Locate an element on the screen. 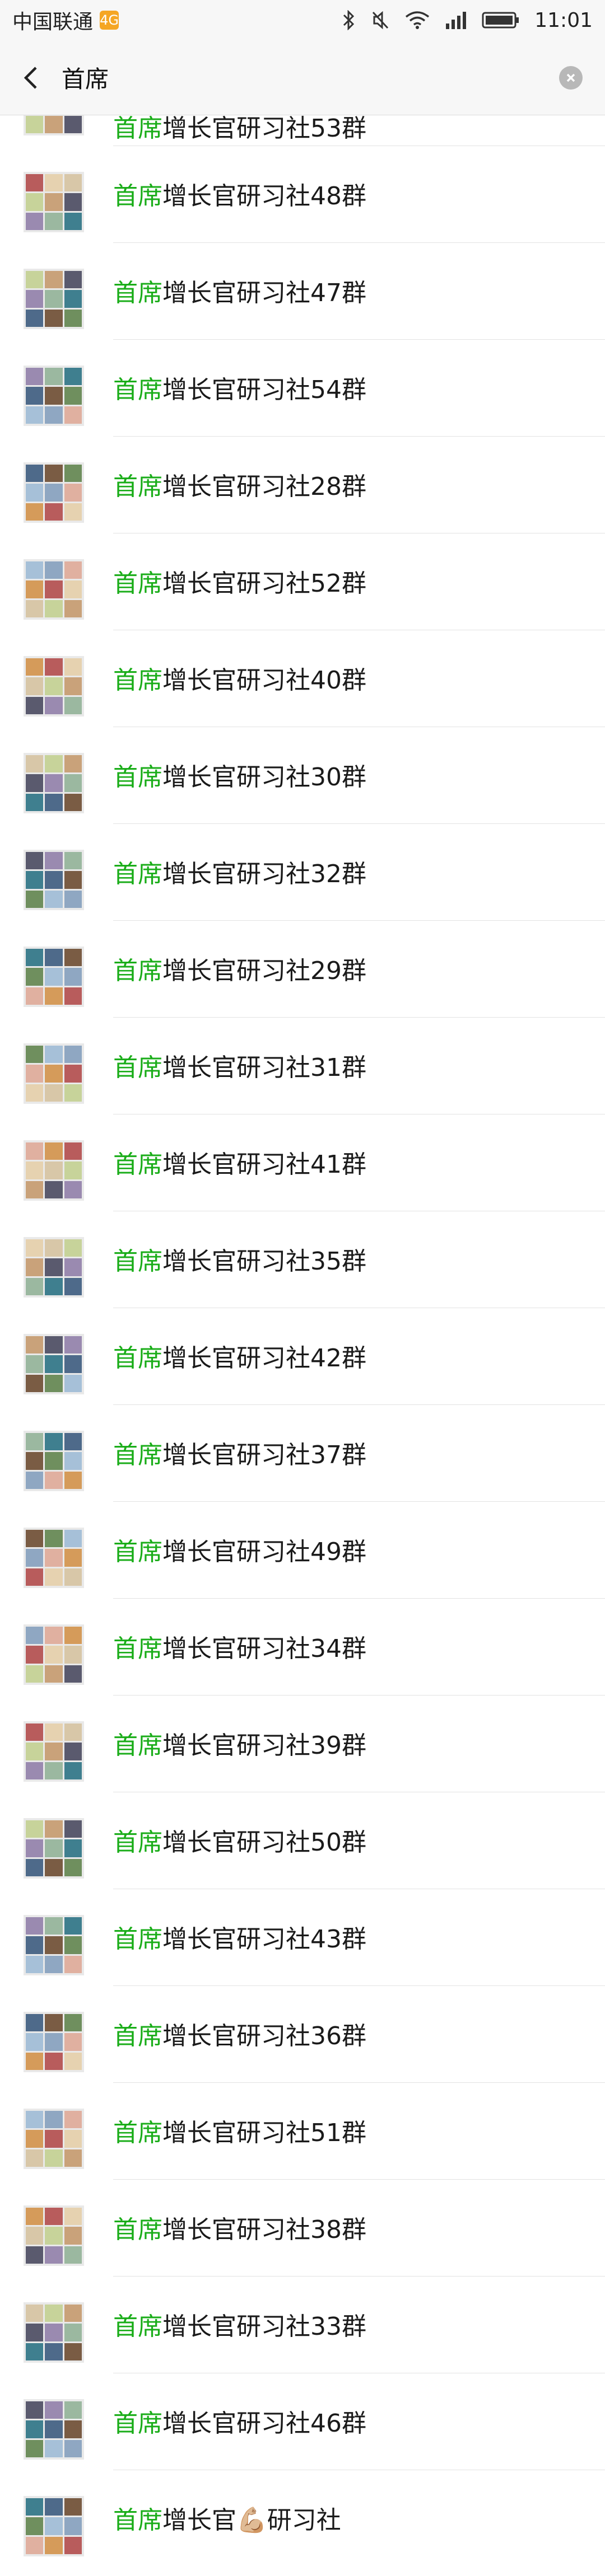 Image resolution: width=605 pixels, height=2576 pixels. group-result-row: 首席增长官研习社34群 is located at coordinates (302, 1648).